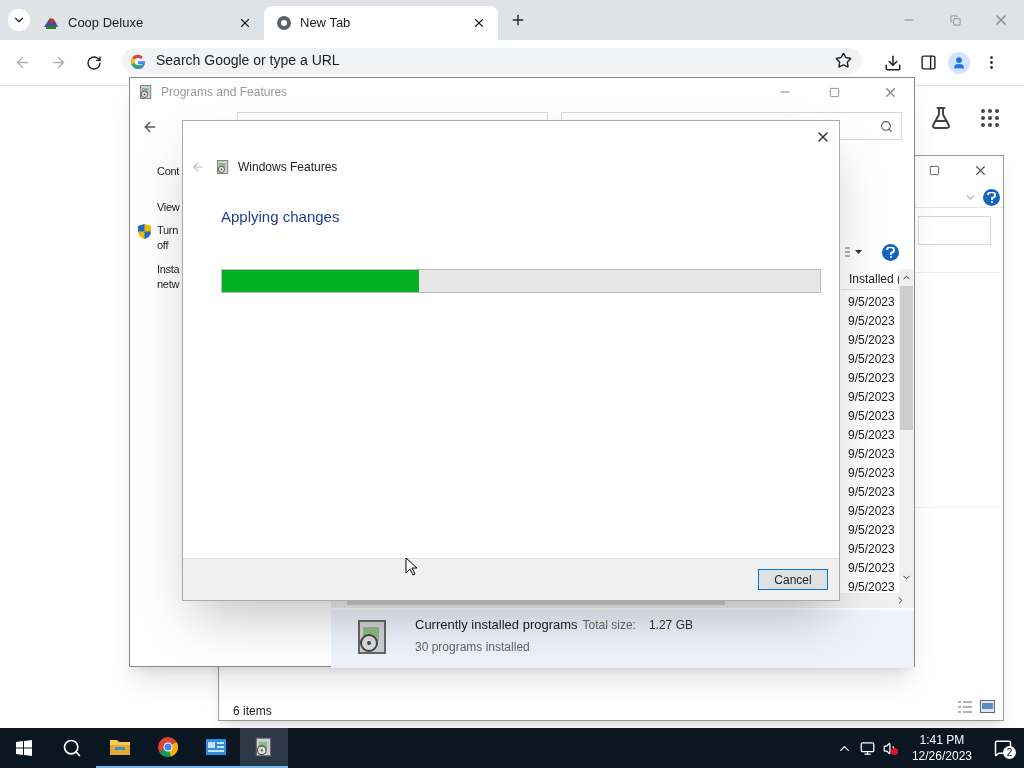  Describe the element at coordinates (473, 647) in the screenshot. I see `program-count: 30 programs installed` at that location.